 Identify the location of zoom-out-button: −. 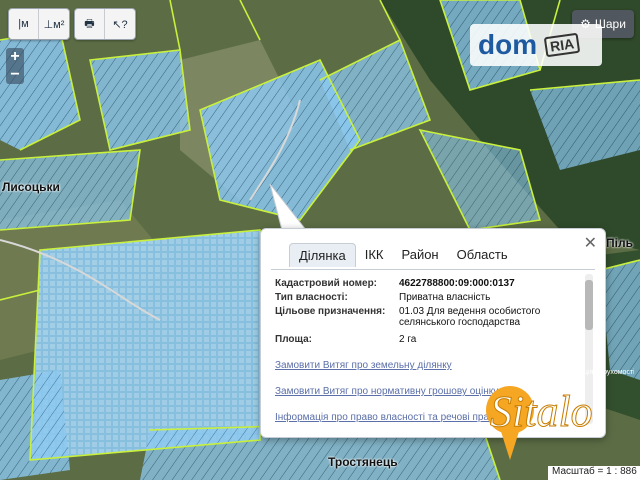
(15, 75).